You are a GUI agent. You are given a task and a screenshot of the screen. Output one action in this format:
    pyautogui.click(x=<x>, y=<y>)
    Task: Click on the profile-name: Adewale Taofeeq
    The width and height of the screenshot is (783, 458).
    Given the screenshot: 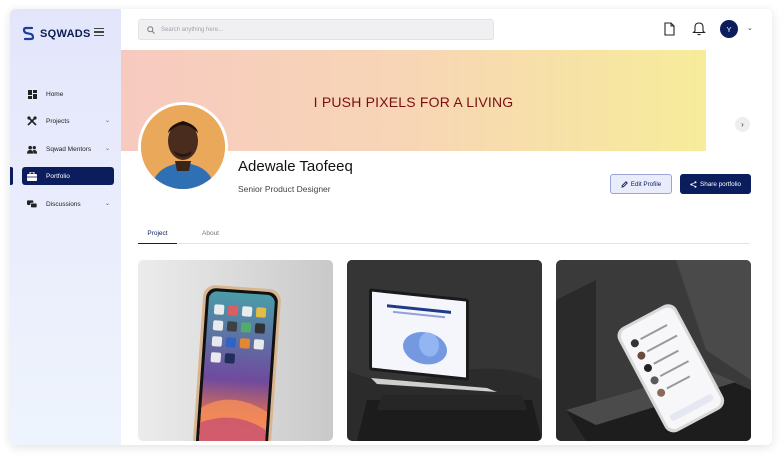 What is the action you would take?
    pyautogui.click(x=295, y=166)
    